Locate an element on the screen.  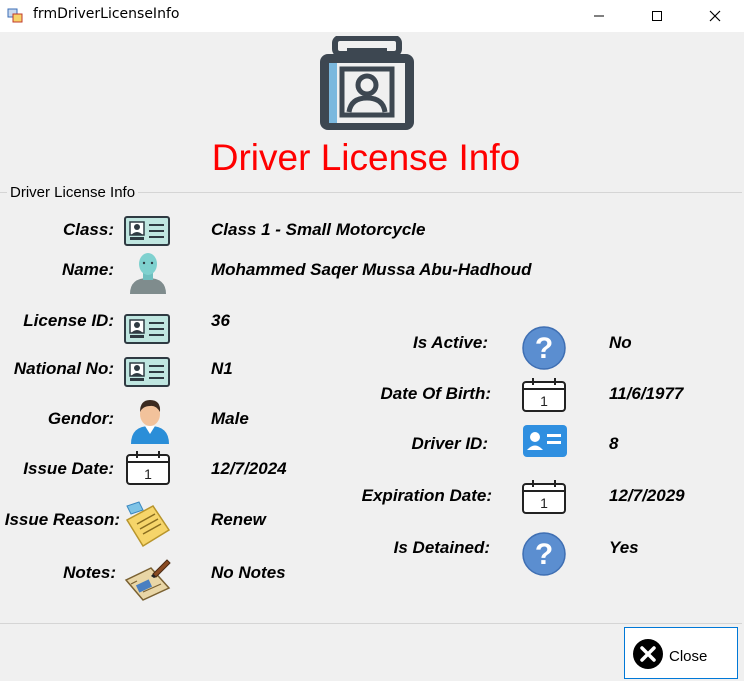
driver-id-value: 8 is located at coordinates (614, 443).